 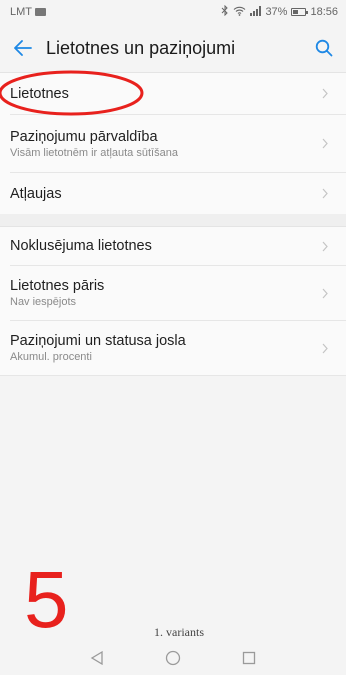 I want to click on settings-item-label: Lietotnes pāris, so click(x=57, y=286).